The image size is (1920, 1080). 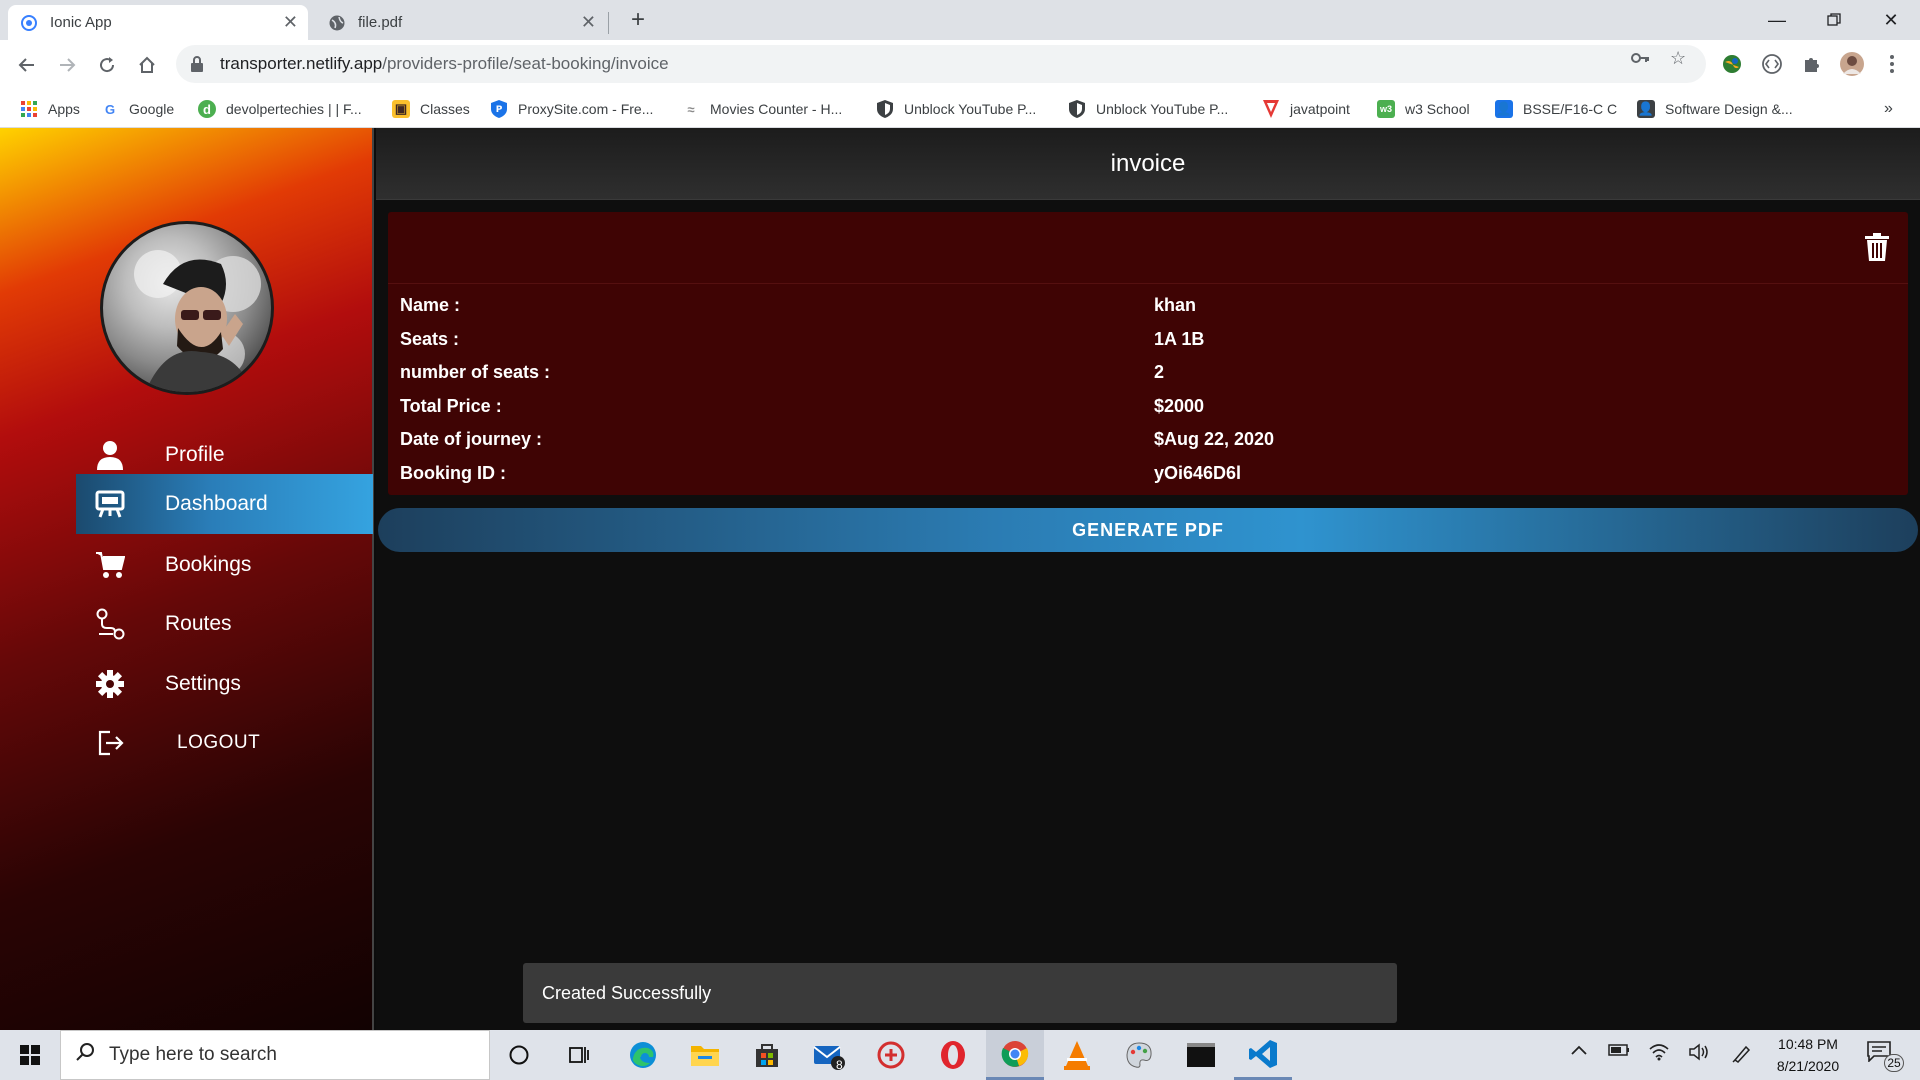 I want to click on opera-browser-icon, so click(x=953, y=1055).